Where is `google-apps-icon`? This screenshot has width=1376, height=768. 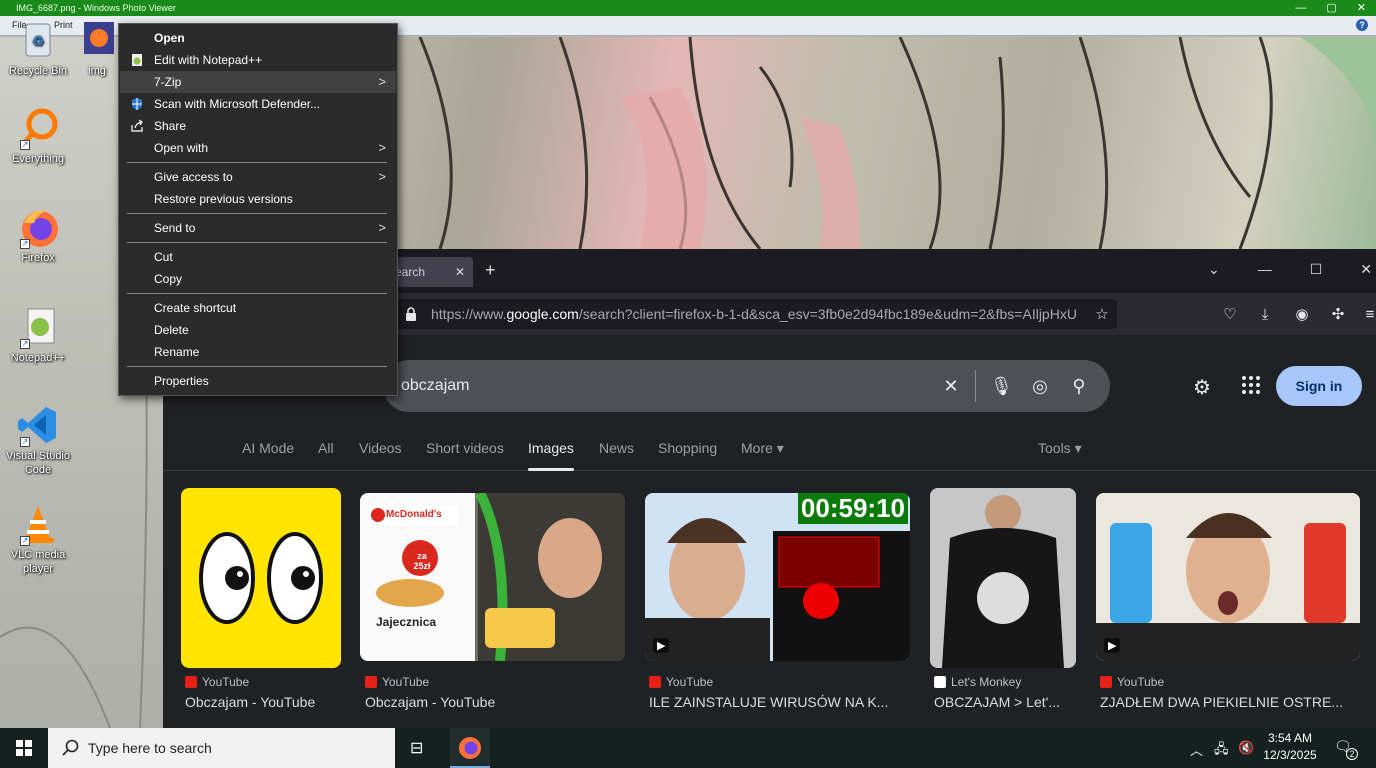
google-apps-icon is located at coordinates (1251, 385).